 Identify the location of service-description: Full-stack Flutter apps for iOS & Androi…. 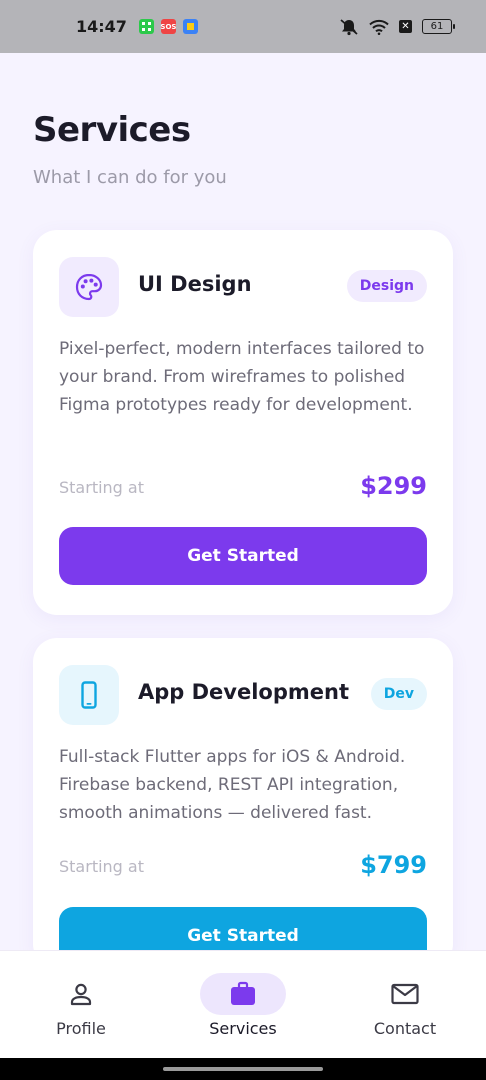
(232, 785).